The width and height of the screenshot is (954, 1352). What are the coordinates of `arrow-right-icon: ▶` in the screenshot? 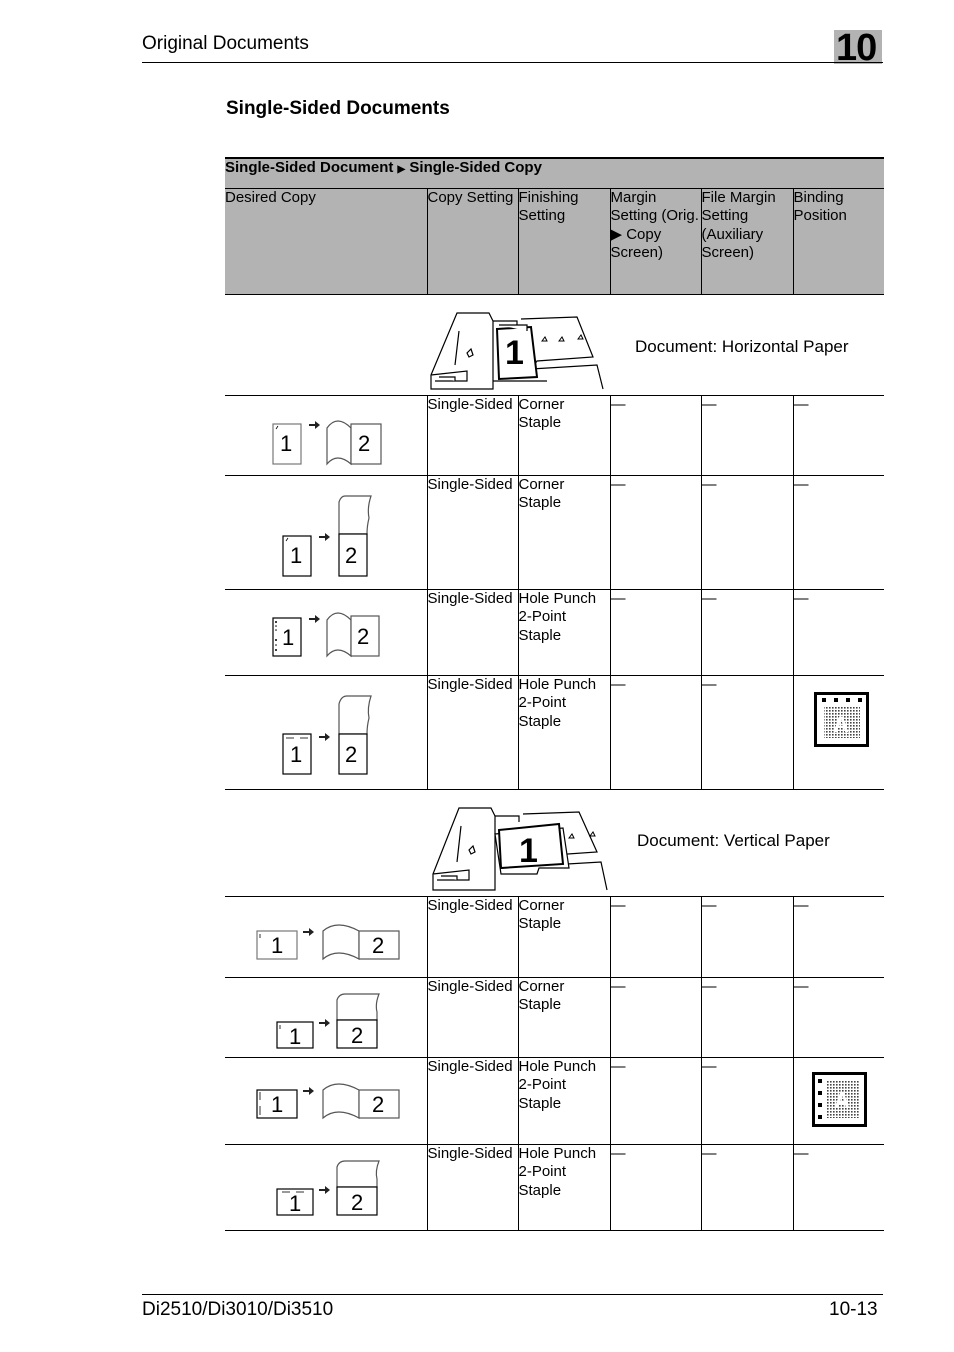 It's located at (401, 169).